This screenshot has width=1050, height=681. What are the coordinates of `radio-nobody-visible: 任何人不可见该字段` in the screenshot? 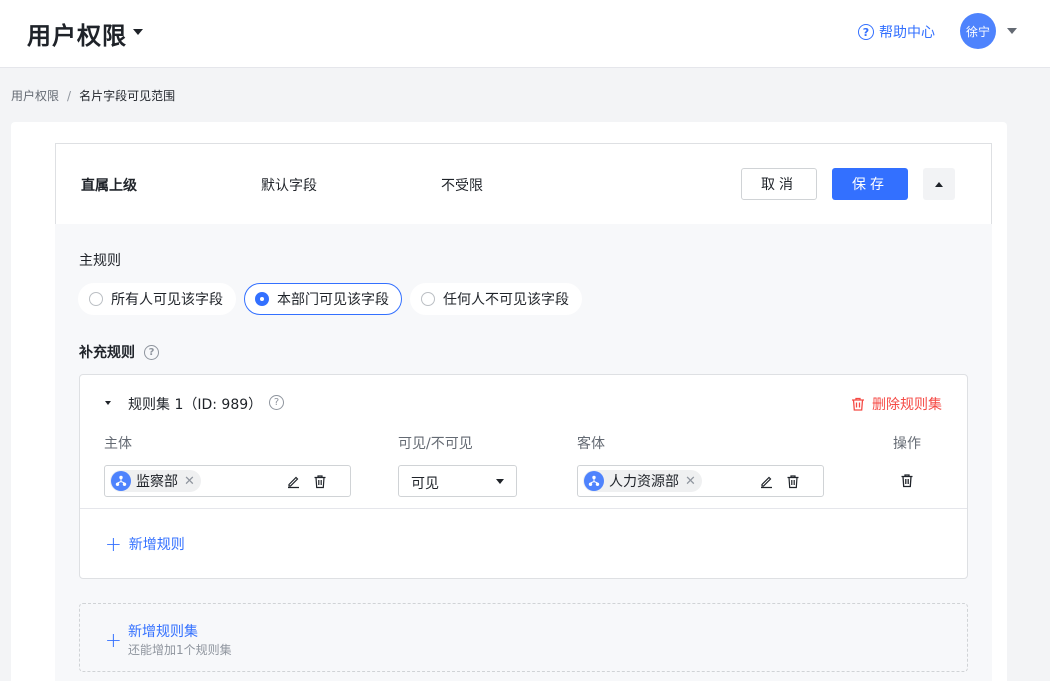 It's located at (496, 299).